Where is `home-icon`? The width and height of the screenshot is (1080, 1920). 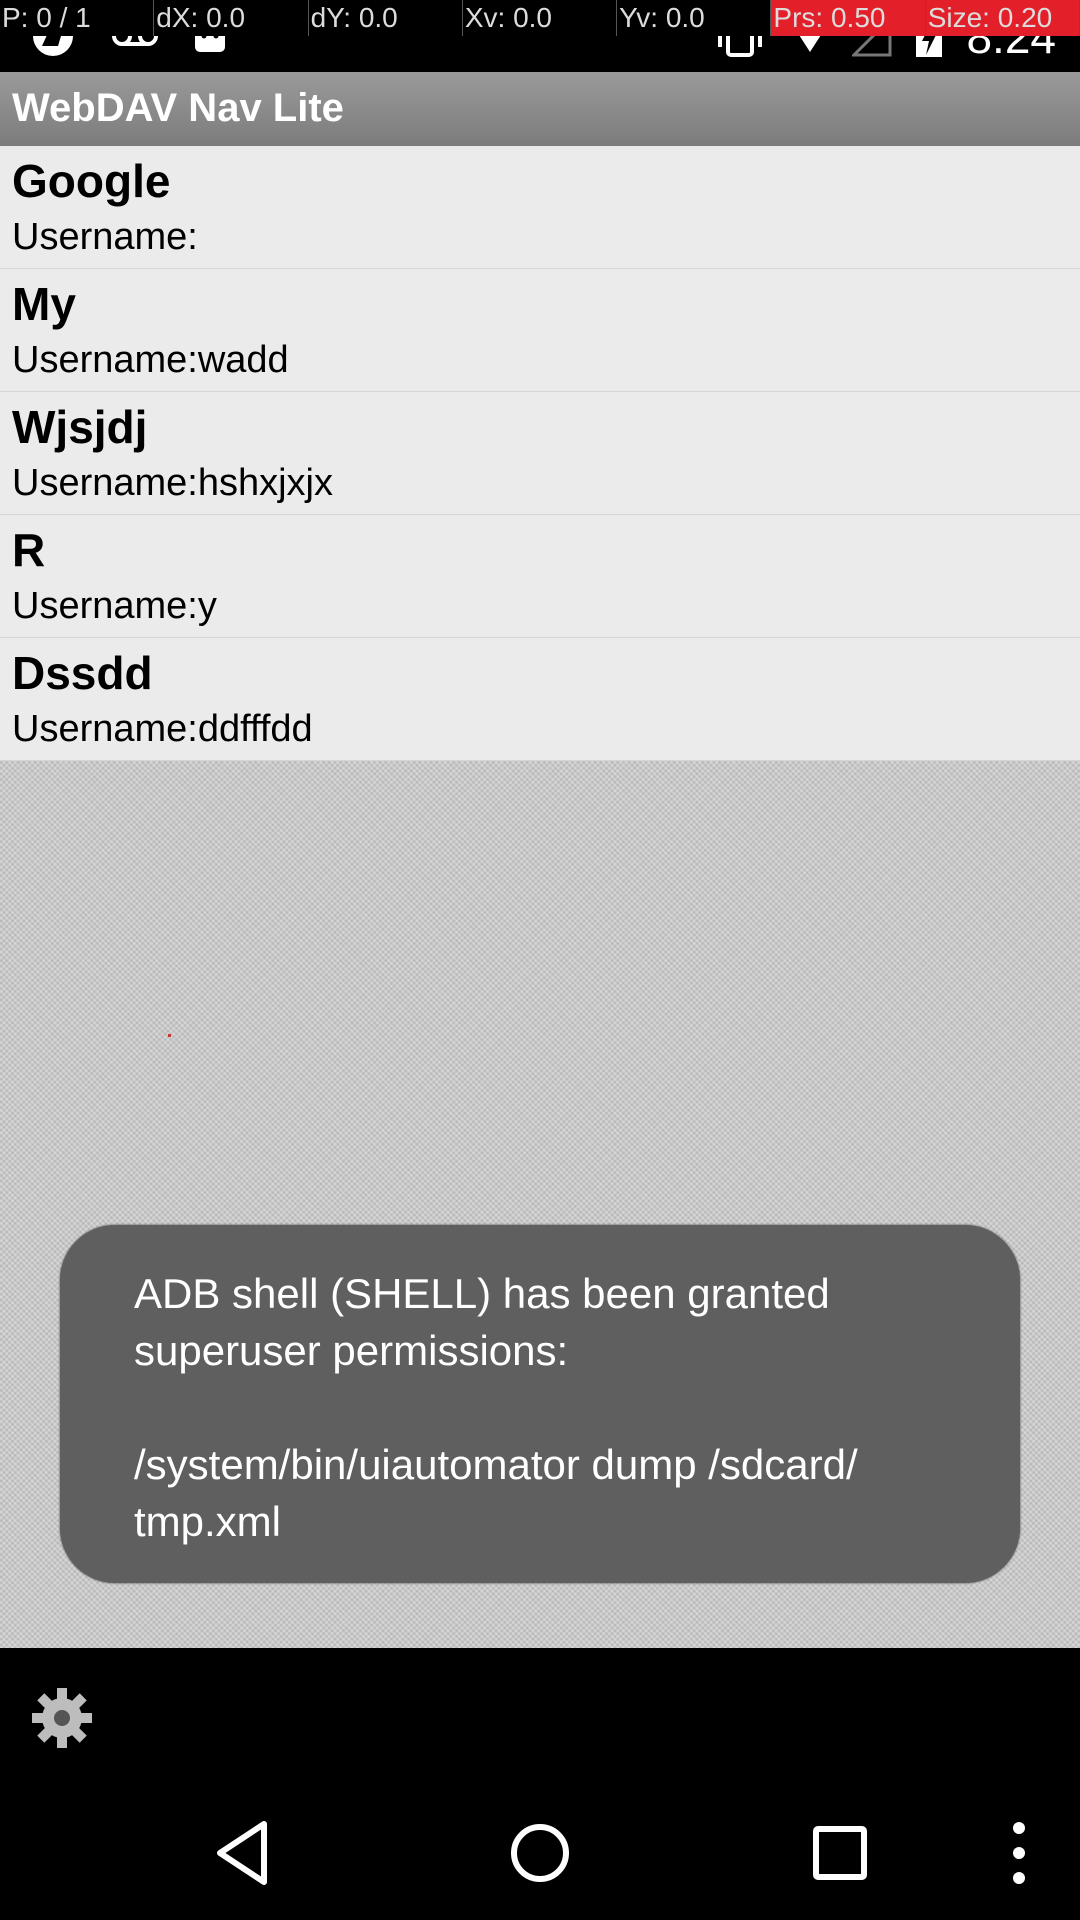 home-icon is located at coordinates (540, 1853).